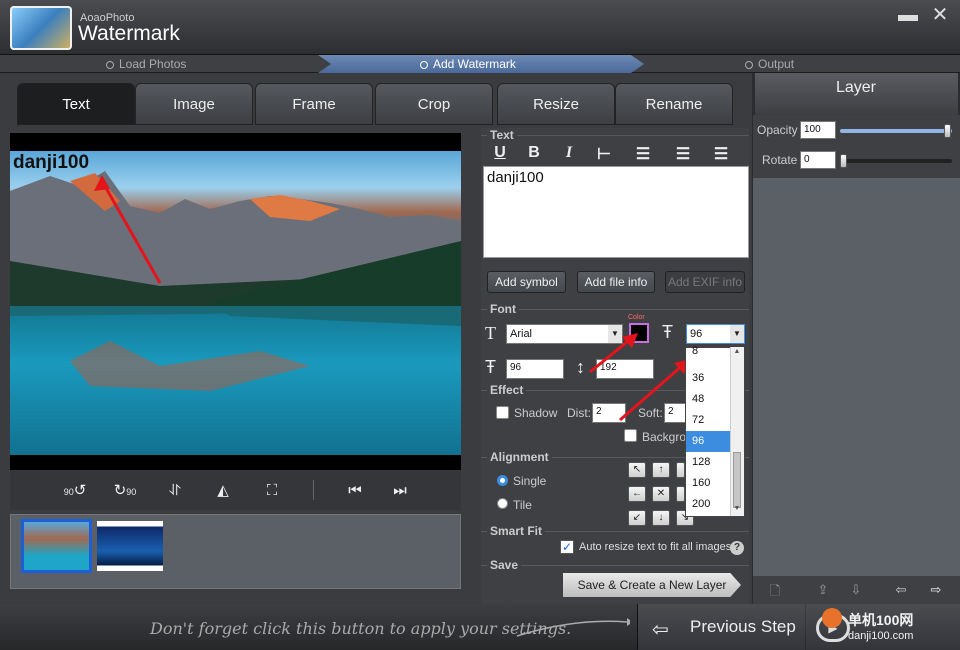 Image resolution: width=960 pixels, height=650 pixels. I want to click on rotate-slider, so click(896, 161).